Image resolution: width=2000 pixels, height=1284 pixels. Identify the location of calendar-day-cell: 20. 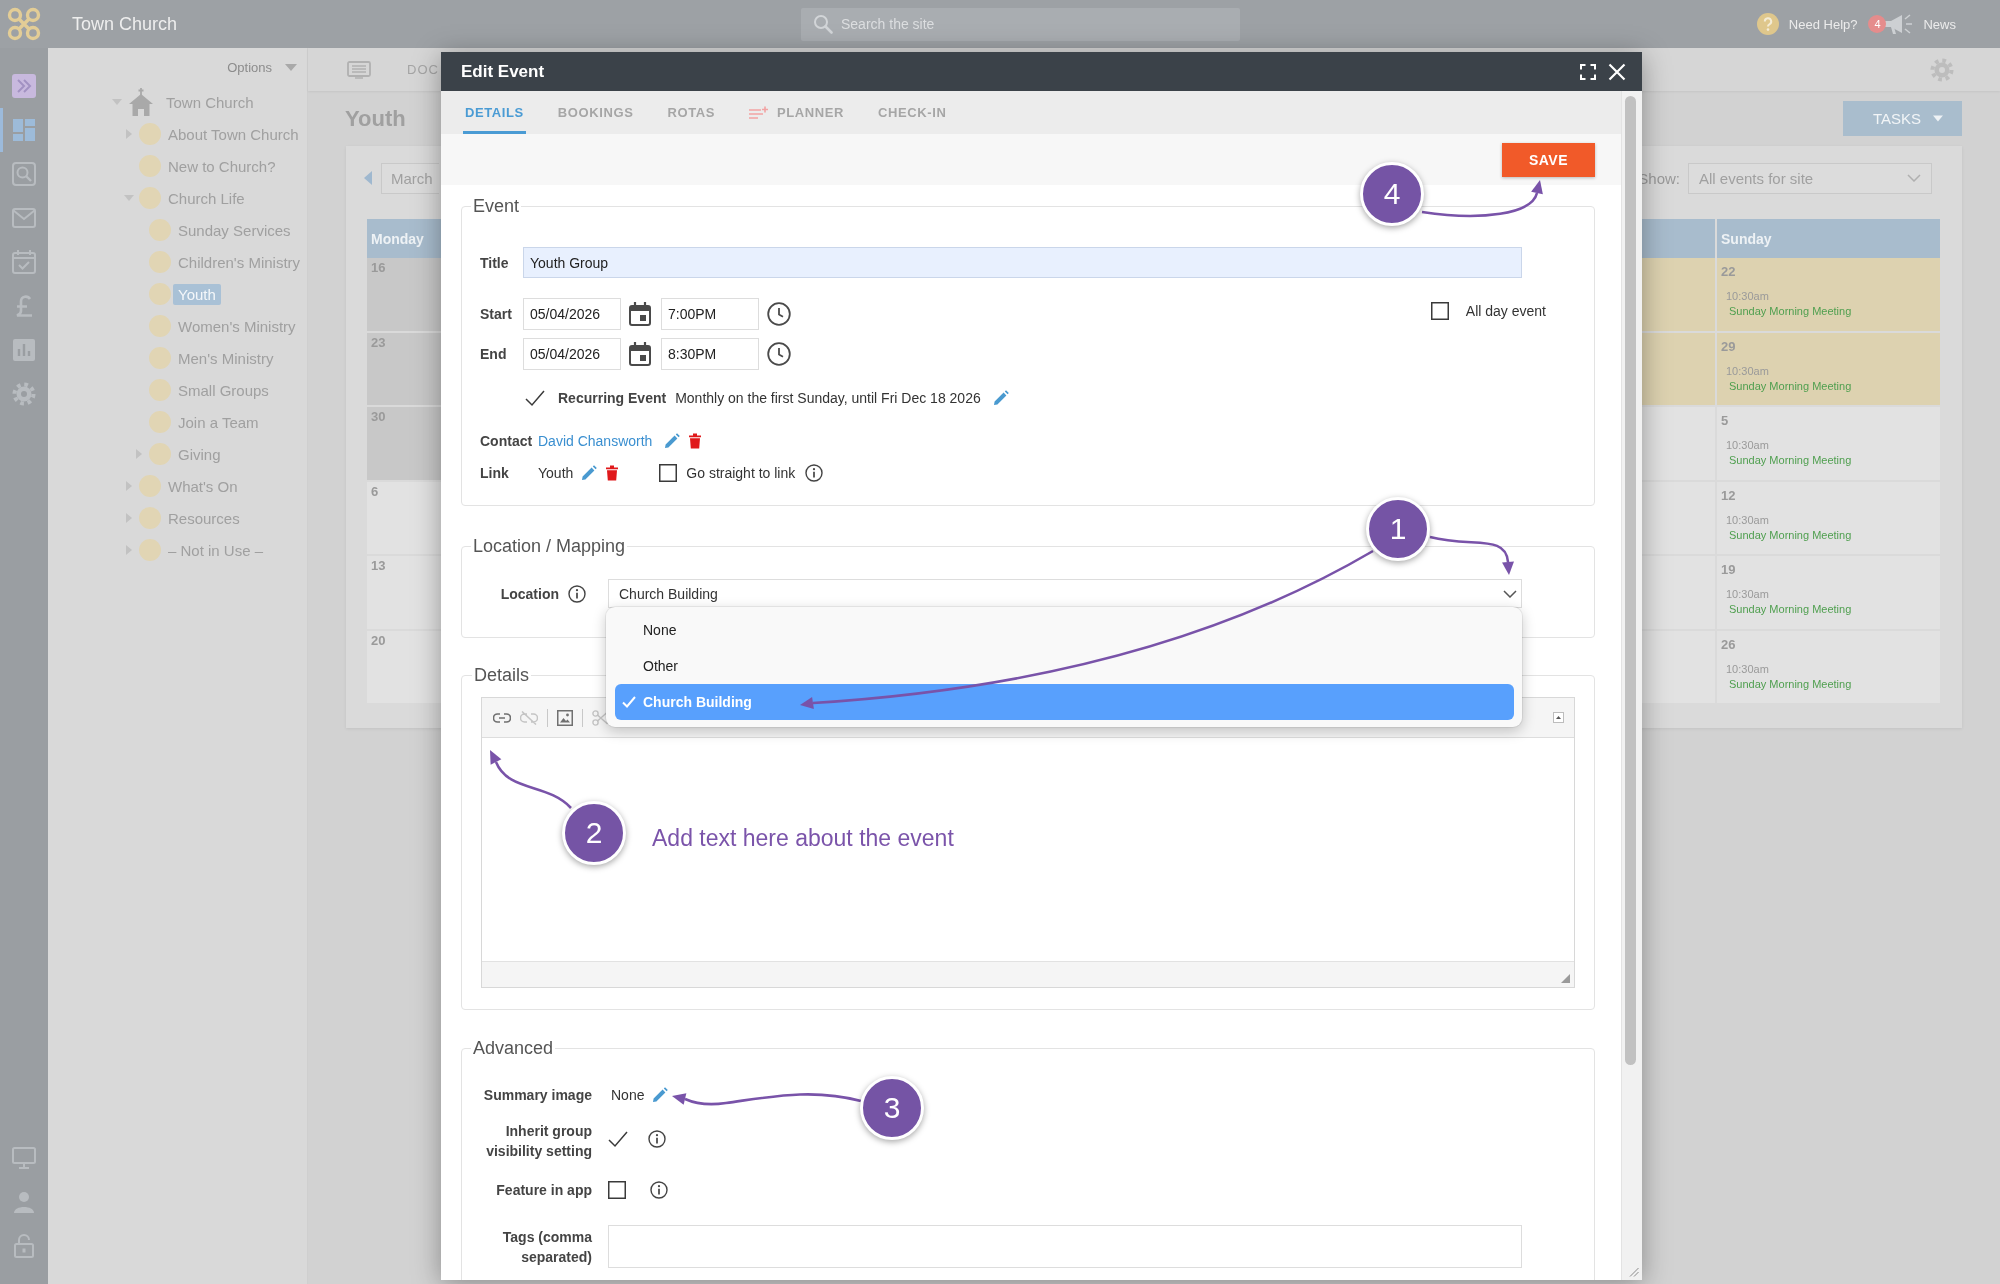
(404, 666).